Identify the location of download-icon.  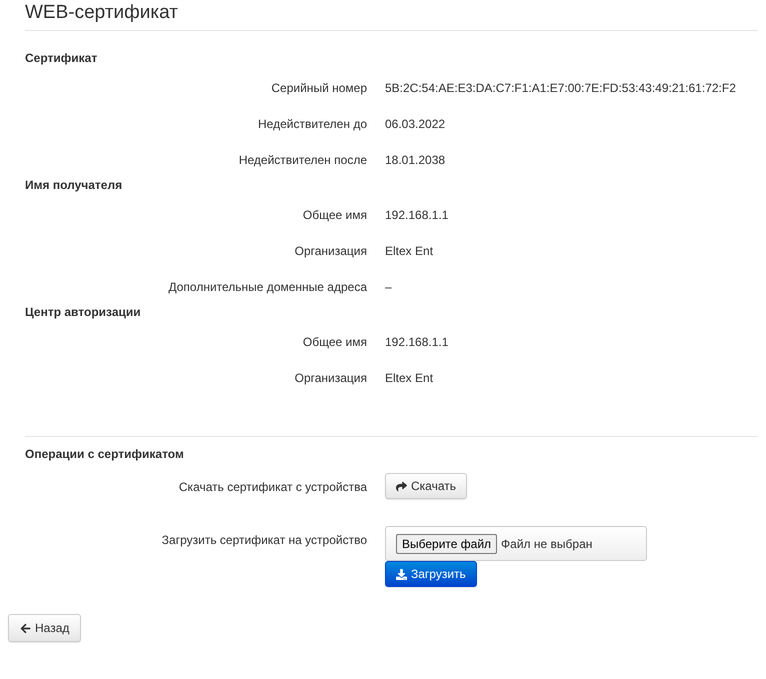
(401, 574).